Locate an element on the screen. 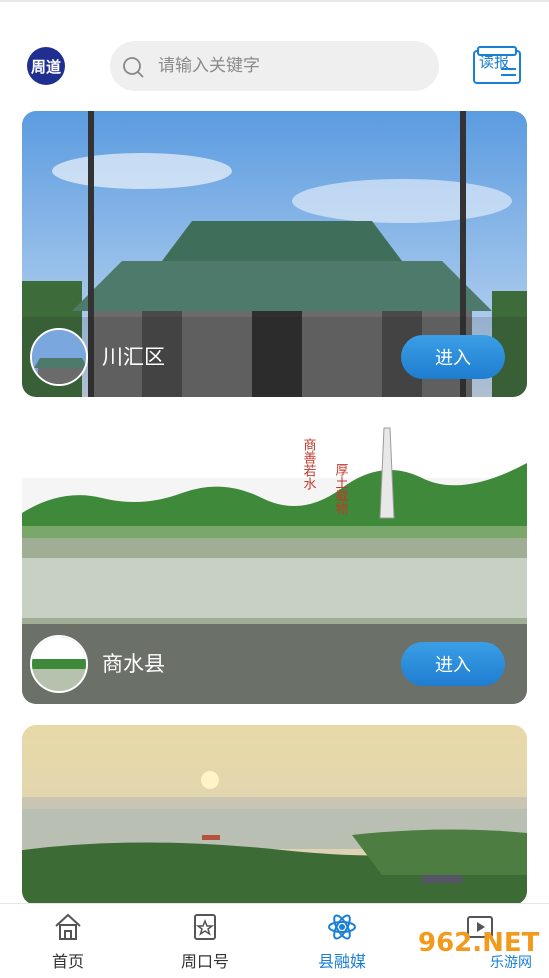 This screenshot has height=978, width=549. search-bar is located at coordinates (274, 66).